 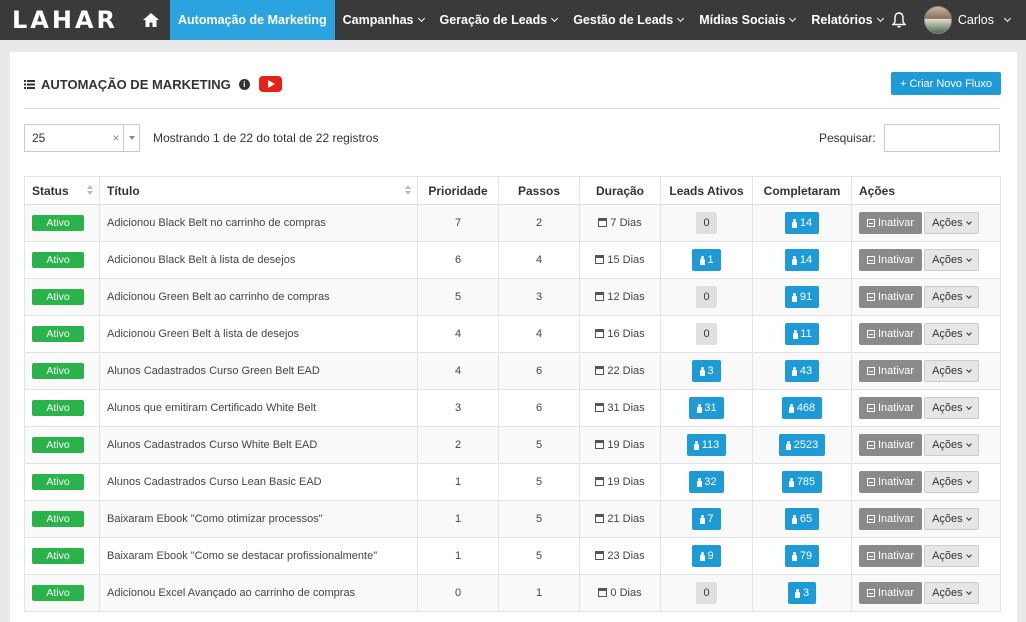 I want to click on column-header: Duração, so click(x=620, y=190).